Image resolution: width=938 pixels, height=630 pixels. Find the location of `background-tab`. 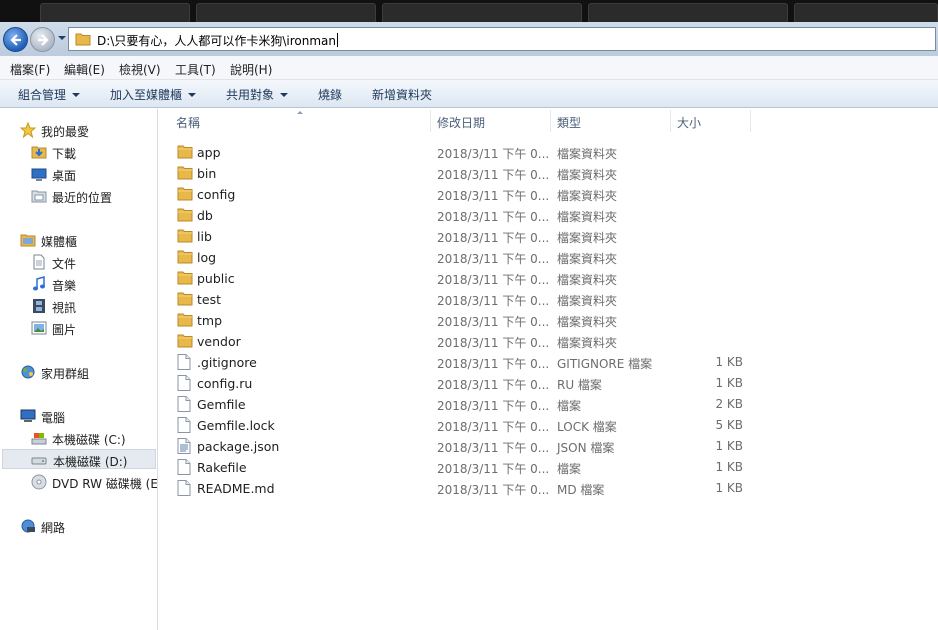

background-tab is located at coordinates (115, 12).